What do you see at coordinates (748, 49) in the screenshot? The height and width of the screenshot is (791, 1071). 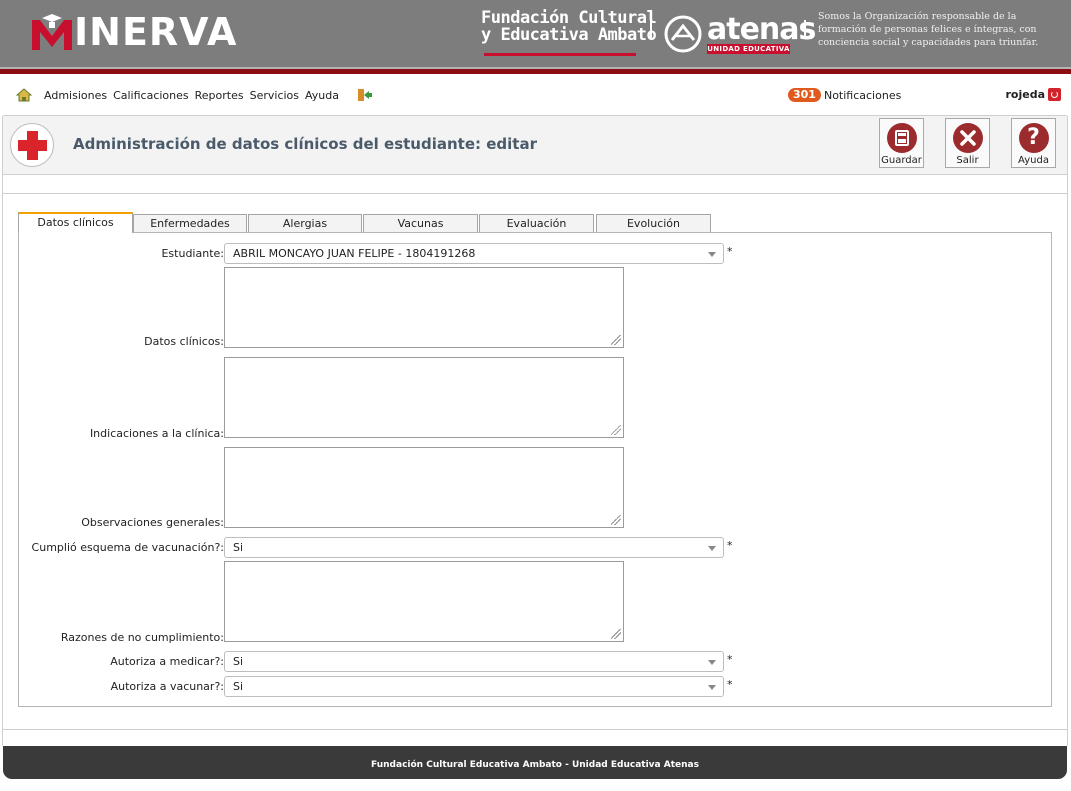 I see `atenas-subtitle: UNIDAD EDUCATIVA` at bounding box center [748, 49].